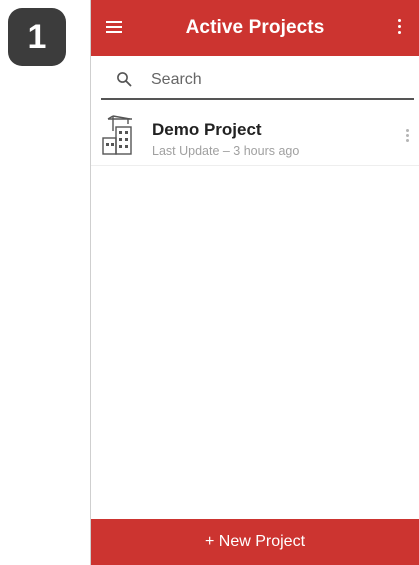  What do you see at coordinates (117, 135) in the screenshot?
I see `building-crane-icon` at bounding box center [117, 135].